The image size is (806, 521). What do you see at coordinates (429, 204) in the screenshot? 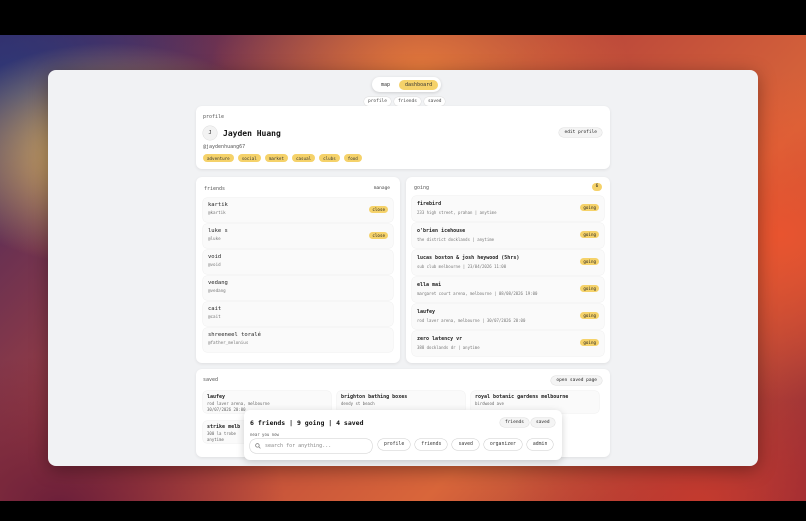
I see `event-title: firebird` at bounding box center [429, 204].